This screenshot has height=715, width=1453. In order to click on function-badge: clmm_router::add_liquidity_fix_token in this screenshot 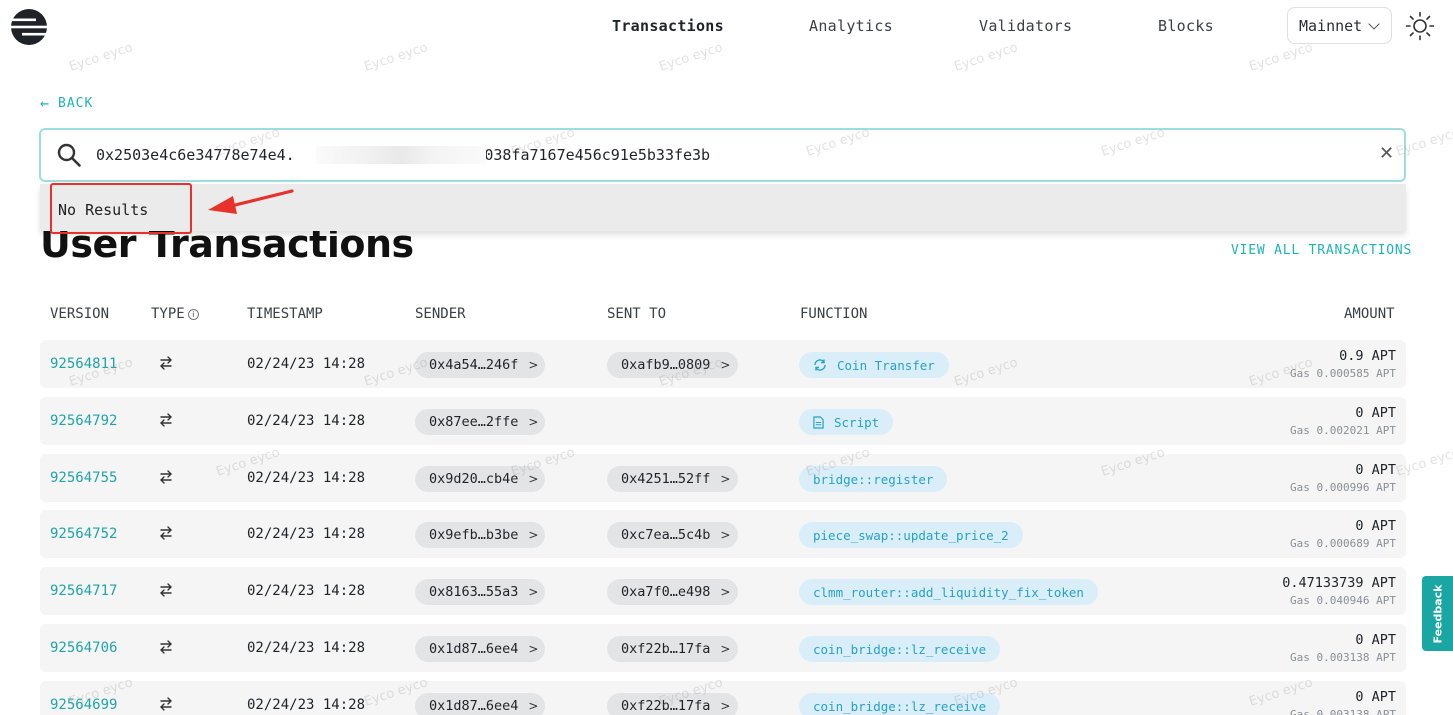, I will do `click(948, 592)`.